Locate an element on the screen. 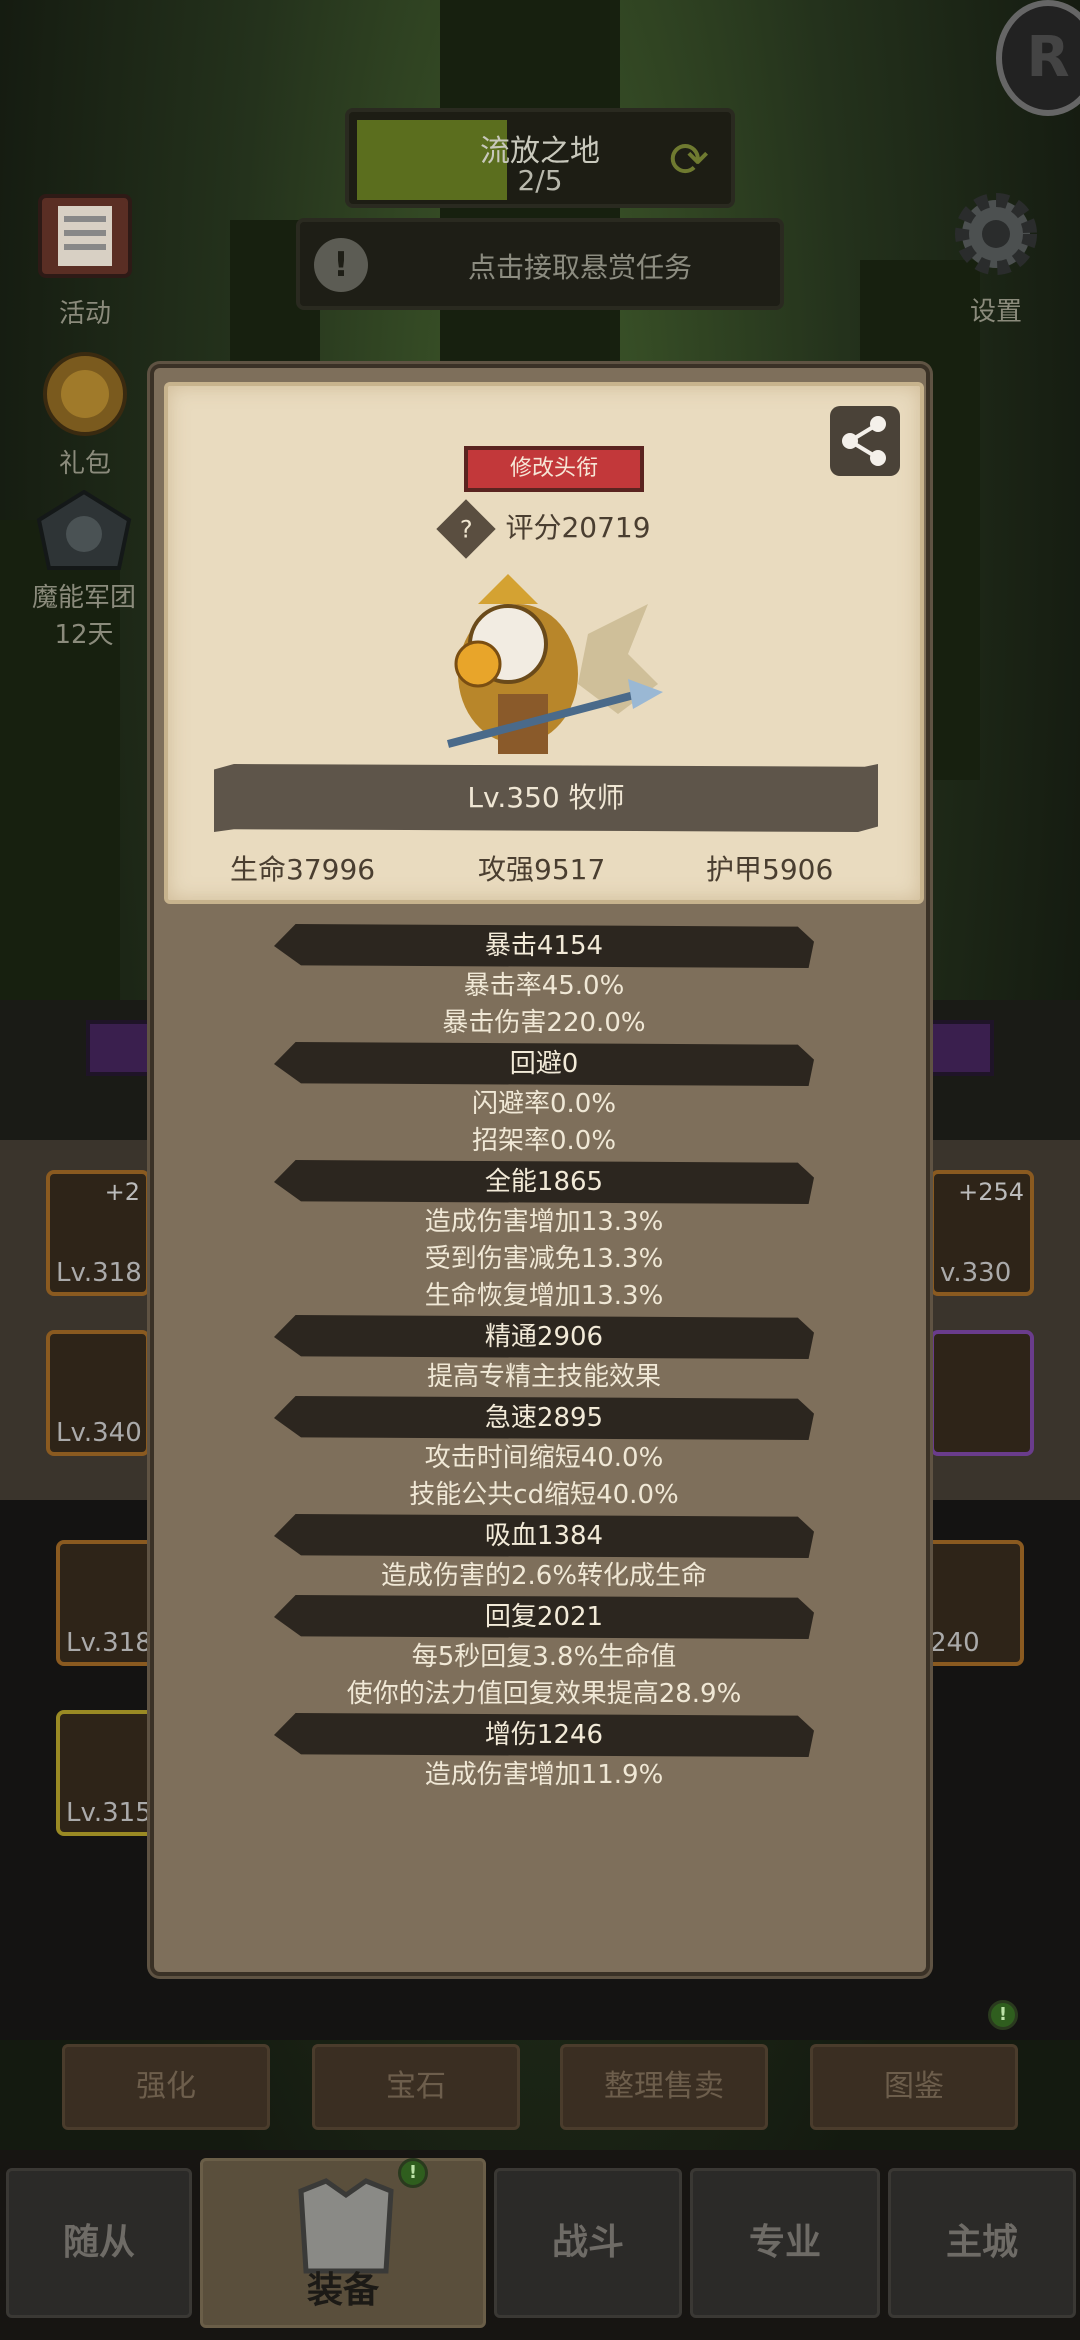  score-row: ? 评分20719 is located at coordinates (548, 529).